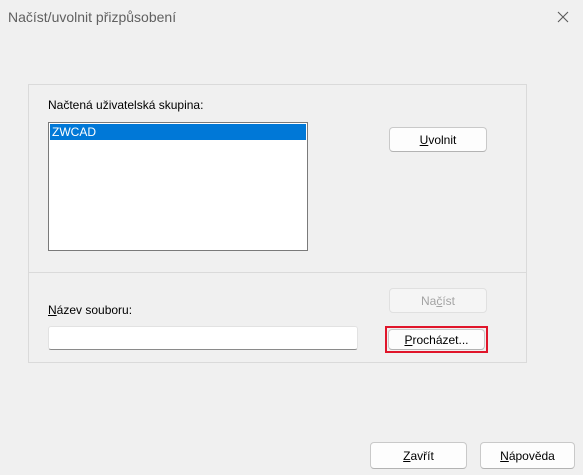  Describe the element at coordinates (408, 339) in the screenshot. I see `browse-button-accelerator: P` at that location.